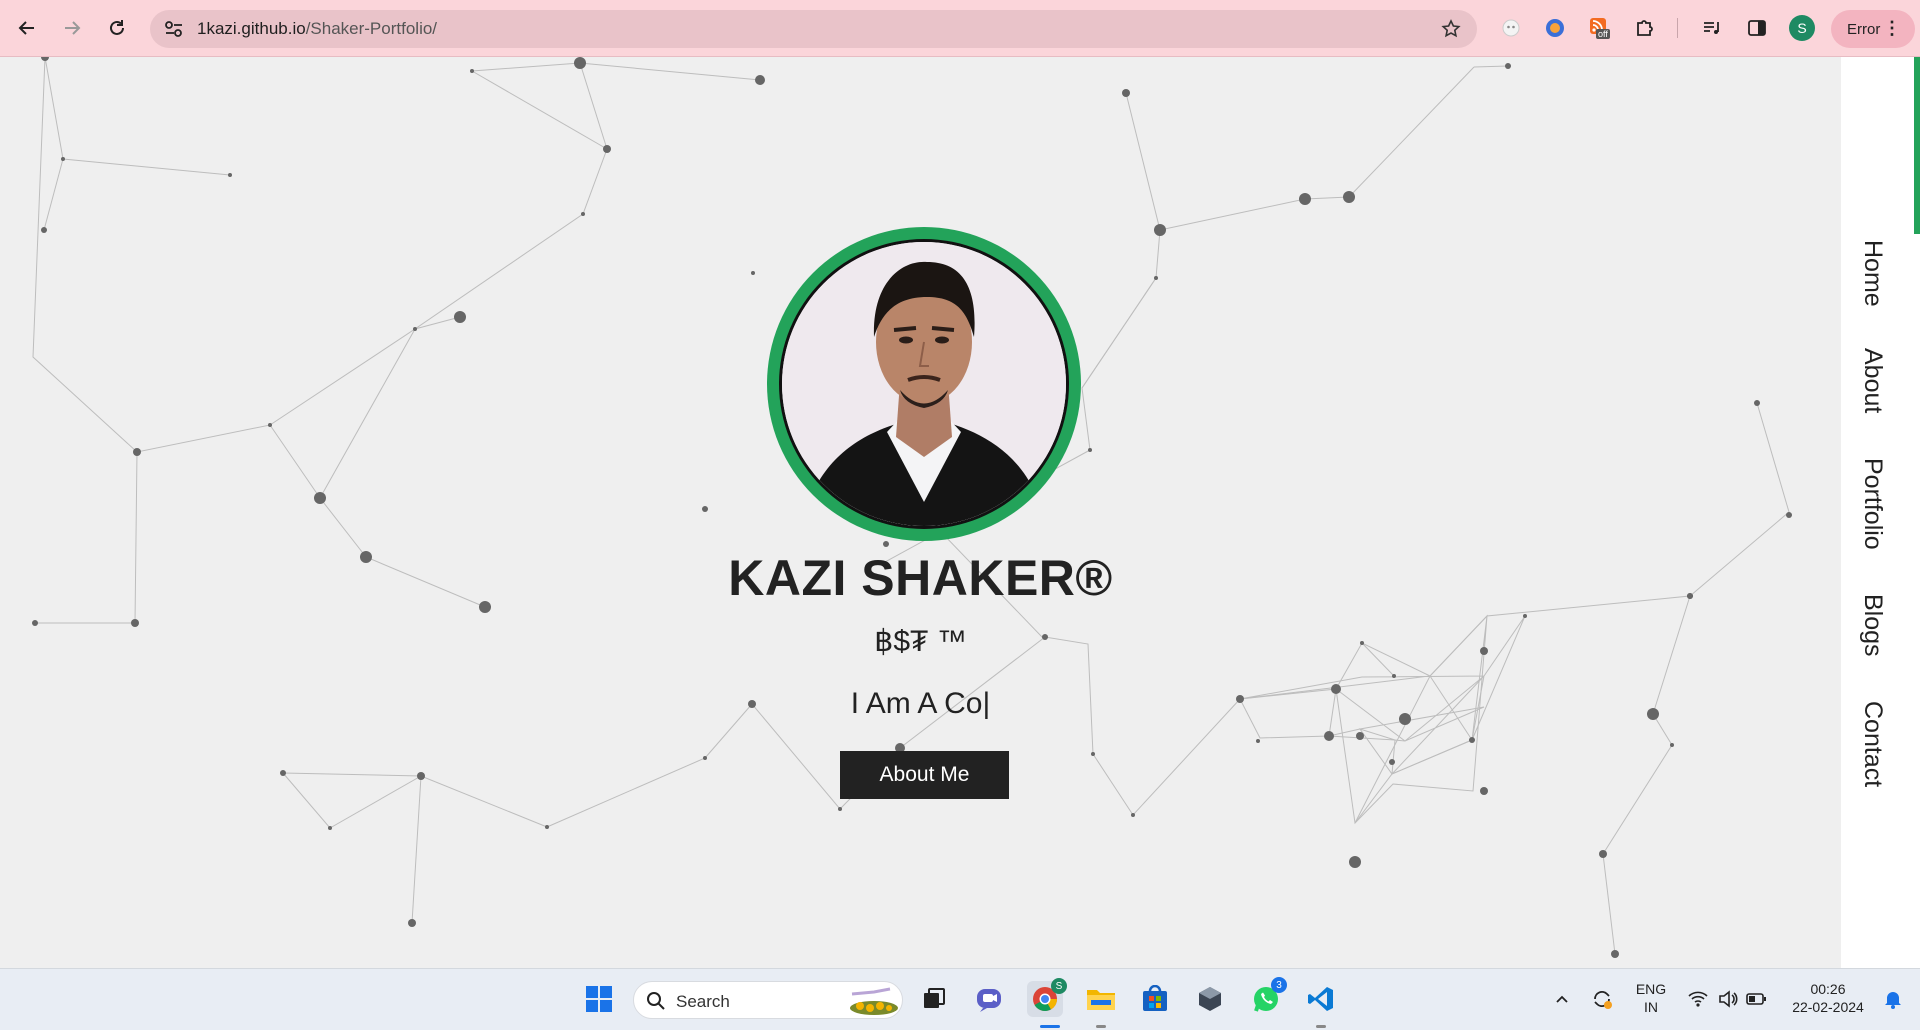 The height and width of the screenshot is (1030, 1920). What do you see at coordinates (1267, 997) in the screenshot?
I see `whatsapp-icon: 3` at bounding box center [1267, 997].